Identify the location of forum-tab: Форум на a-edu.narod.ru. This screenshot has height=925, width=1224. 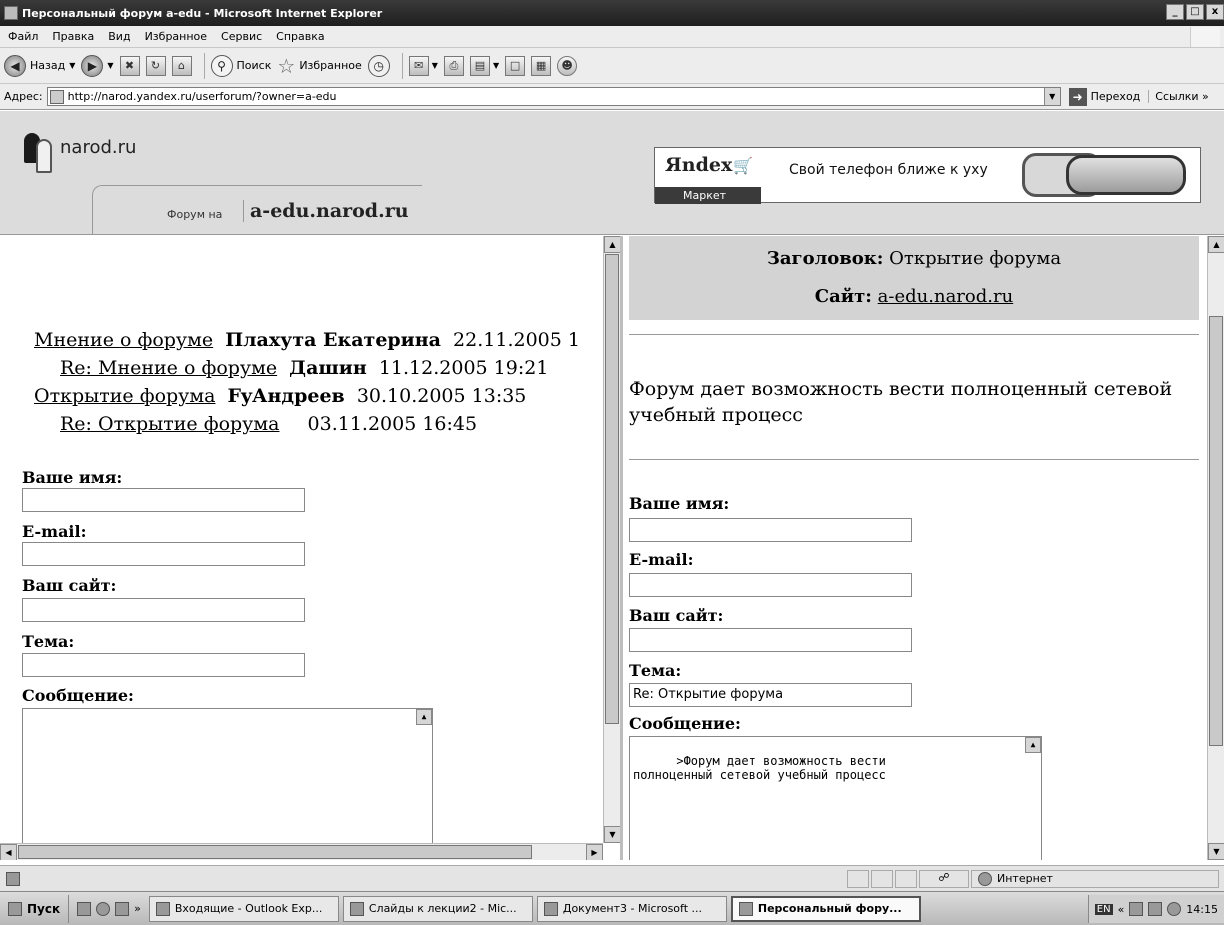
(257, 210).